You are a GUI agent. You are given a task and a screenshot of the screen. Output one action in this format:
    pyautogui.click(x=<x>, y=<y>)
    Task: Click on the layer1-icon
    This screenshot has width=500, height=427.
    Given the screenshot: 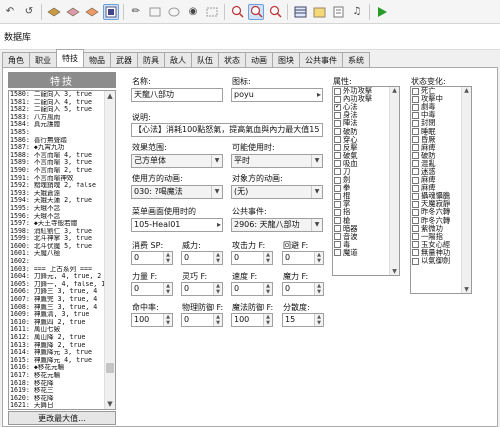 What is the action you would take?
    pyautogui.click(x=54, y=12)
    